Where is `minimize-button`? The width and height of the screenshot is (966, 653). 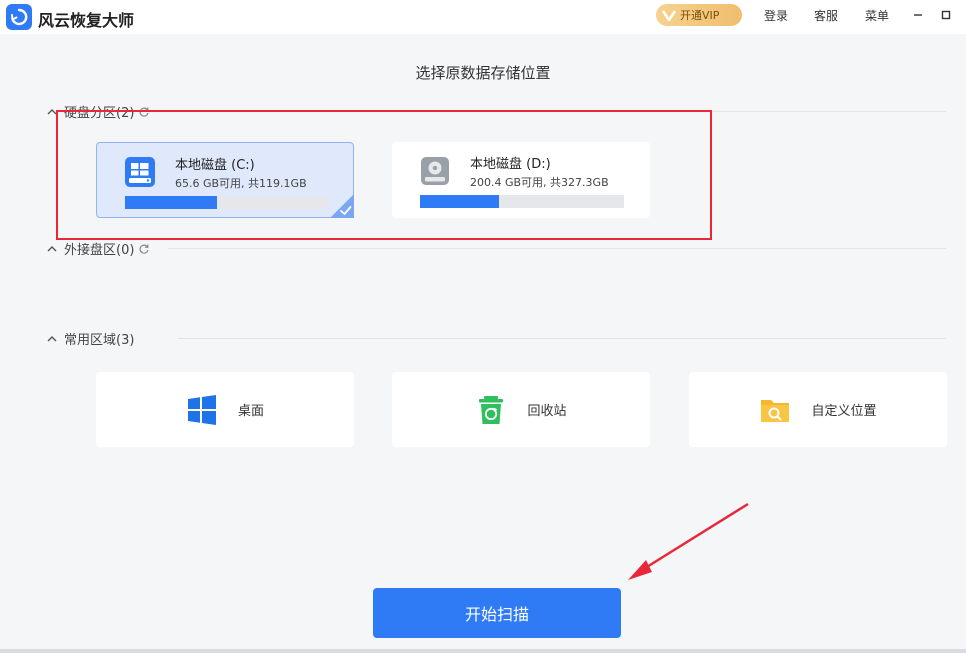 minimize-button is located at coordinates (918, 15).